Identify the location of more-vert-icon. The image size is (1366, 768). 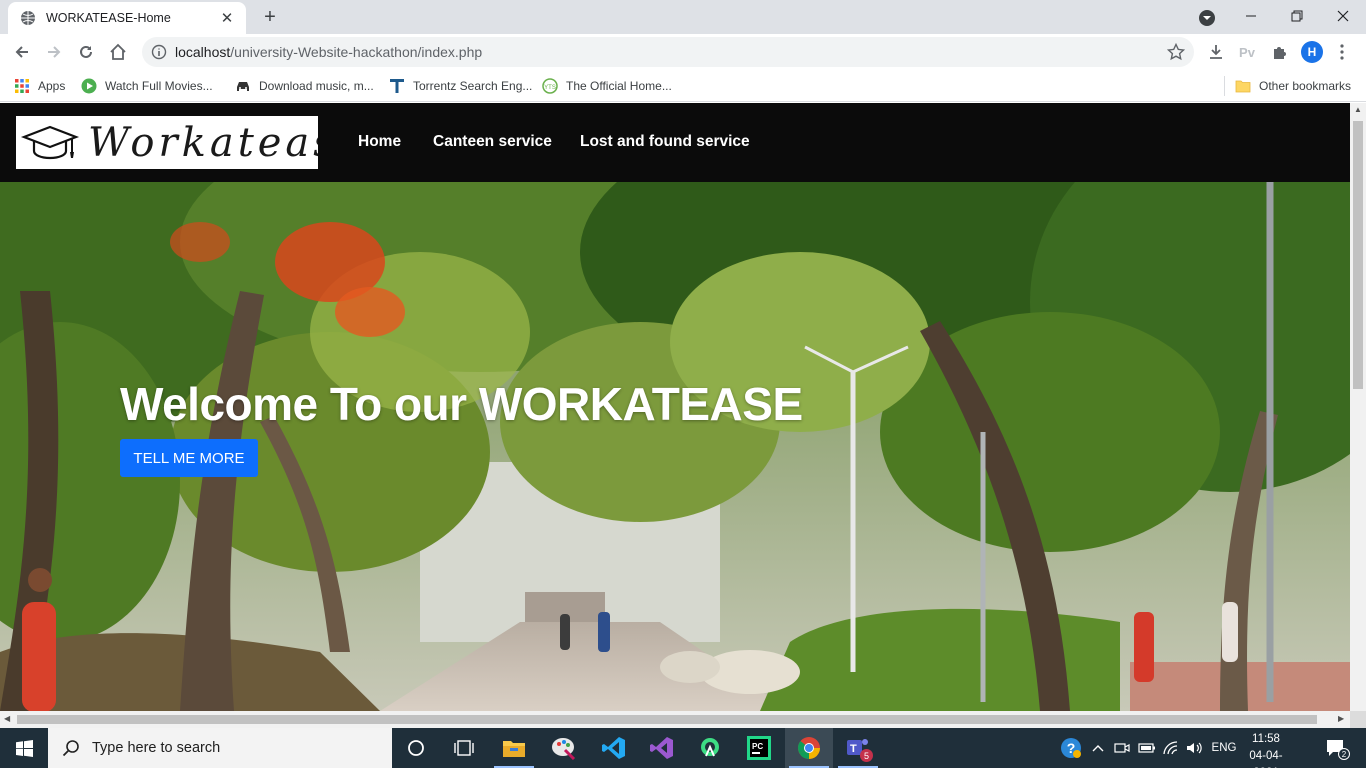
(1342, 52).